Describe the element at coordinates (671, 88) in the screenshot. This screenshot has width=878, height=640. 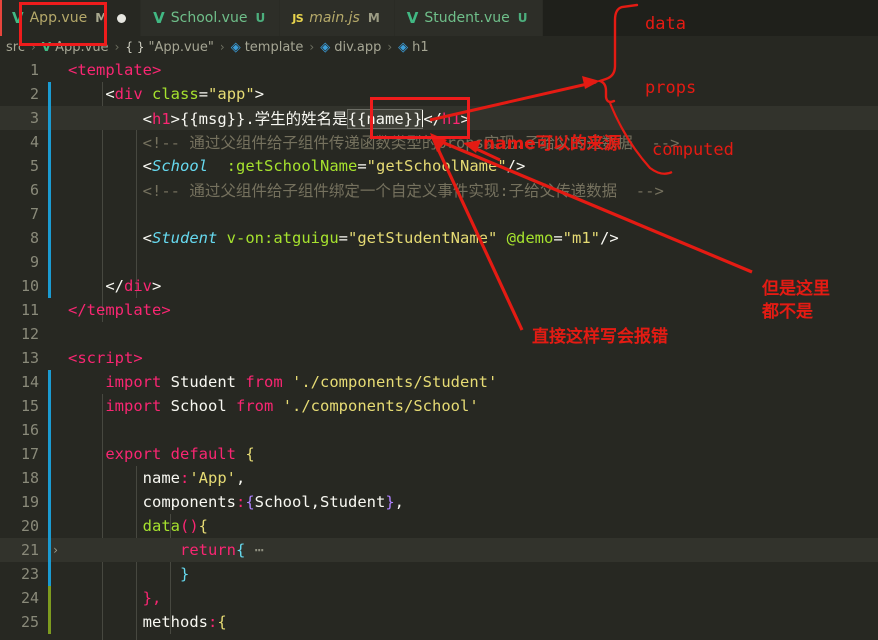
I see `annotation-props-label: props` at that location.